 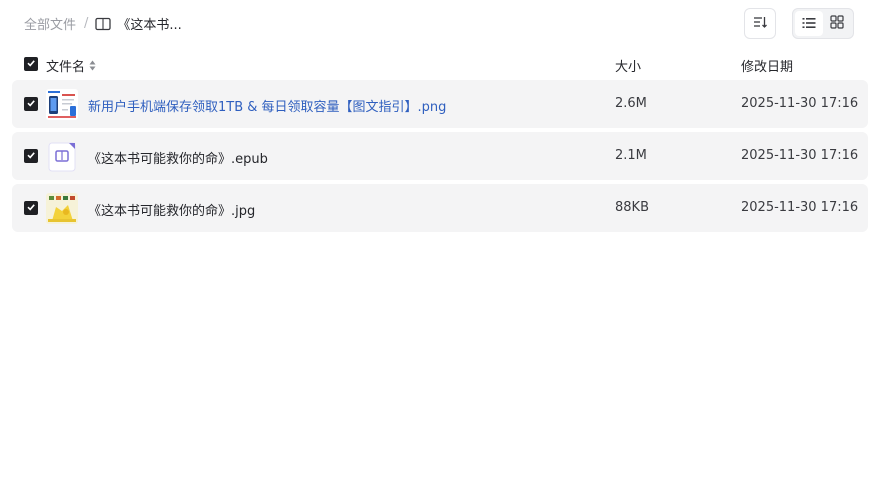 I want to click on table-row: 《这本书可能救你的命》.jpg 88KB 2025-11-30 17:16, so click(x=440, y=208).